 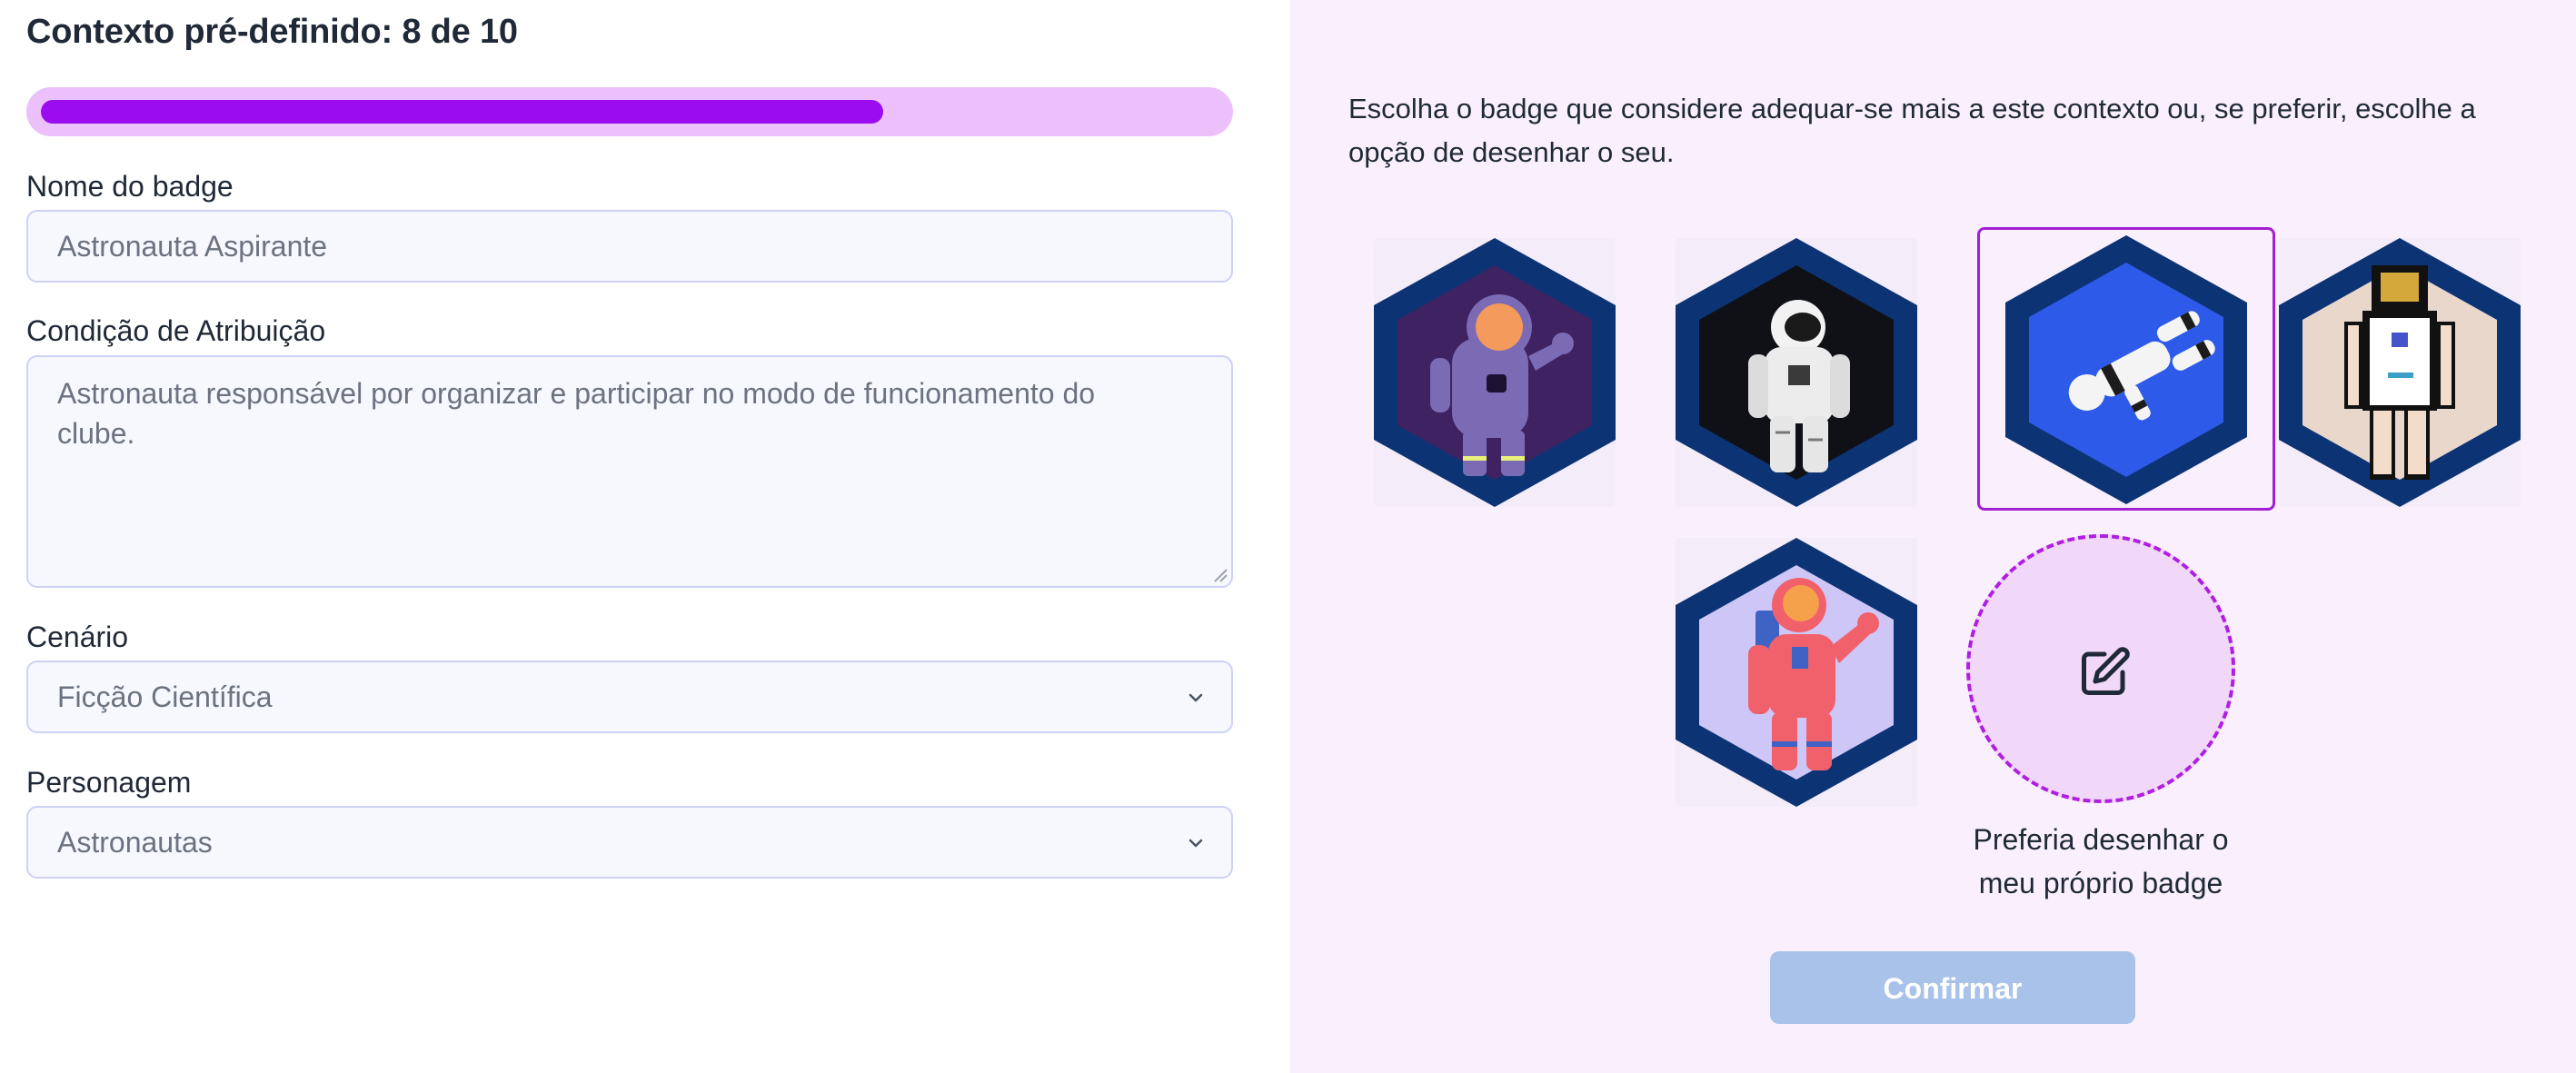 I want to click on badge-option-astronaut-floating, so click(x=2126, y=369).